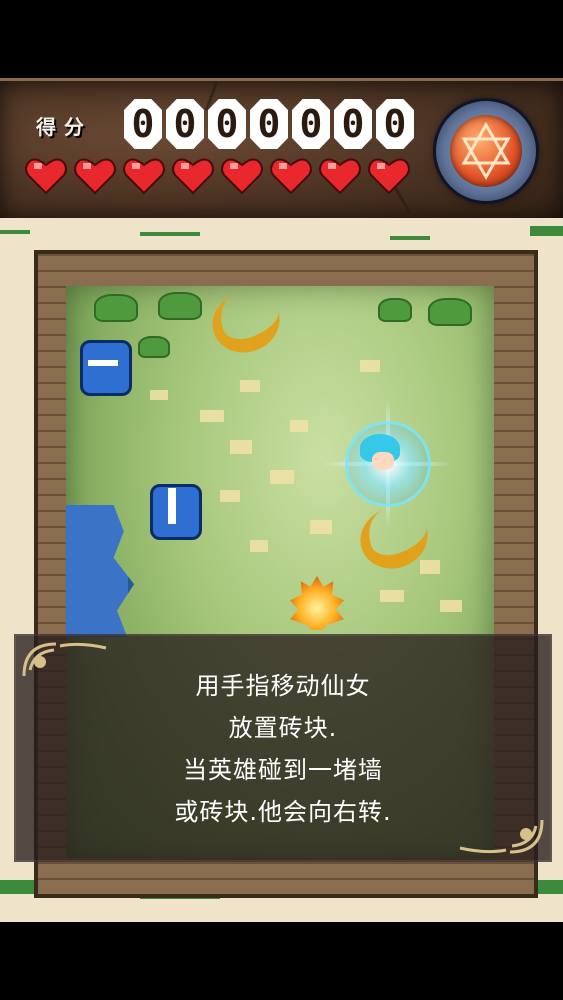 The image size is (563, 1000). I want to click on blue-knight-hero, so click(176, 512).